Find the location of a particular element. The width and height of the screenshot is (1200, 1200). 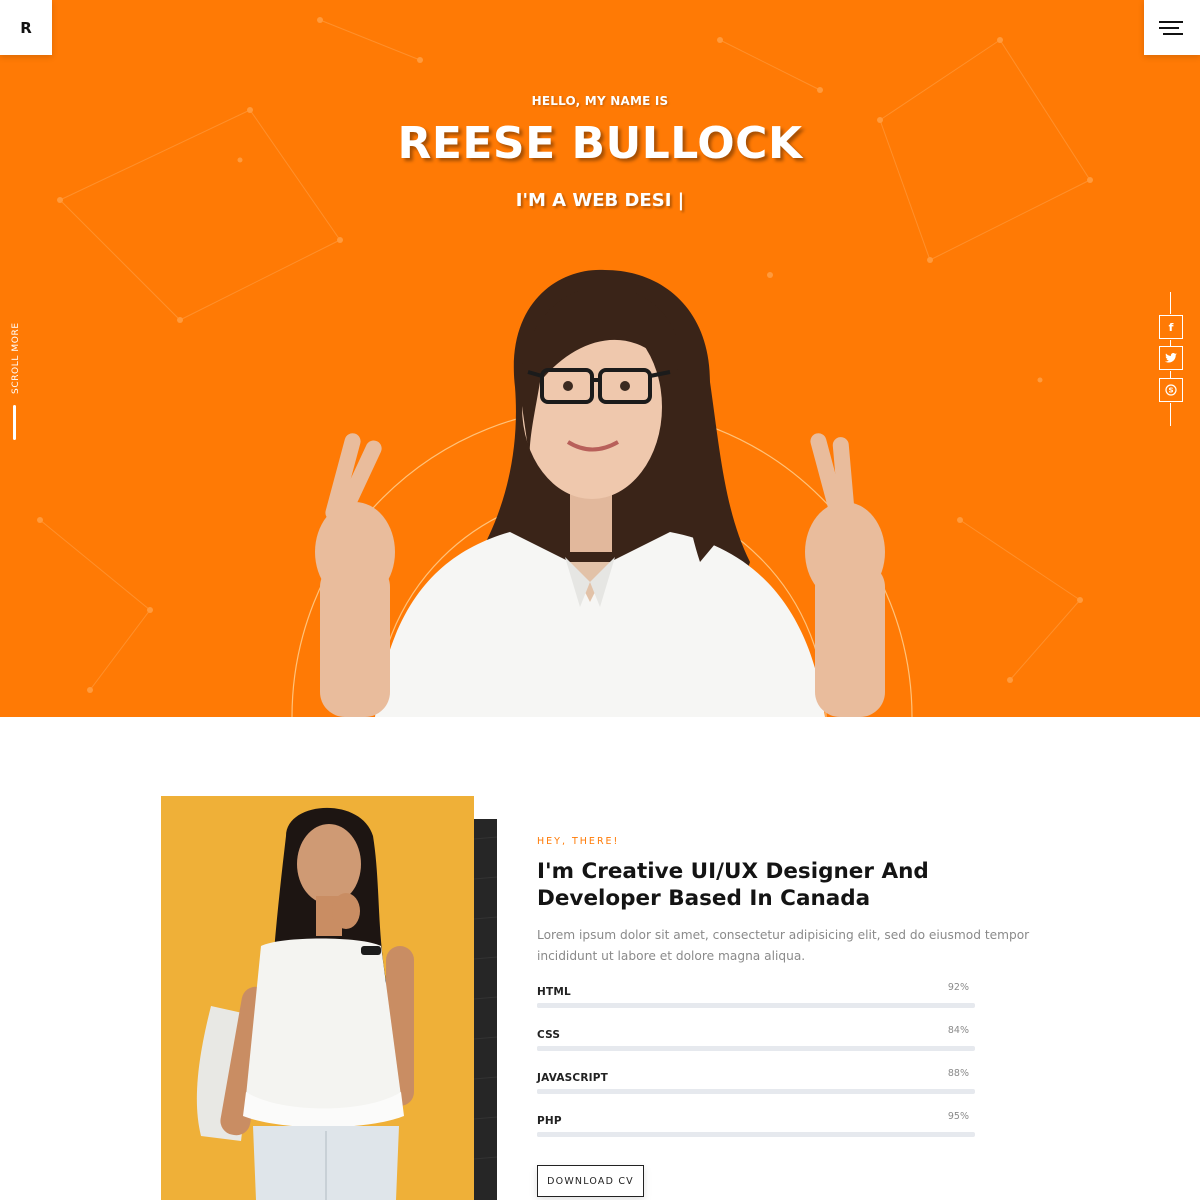

twitter-icon is located at coordinates (1171, 358).